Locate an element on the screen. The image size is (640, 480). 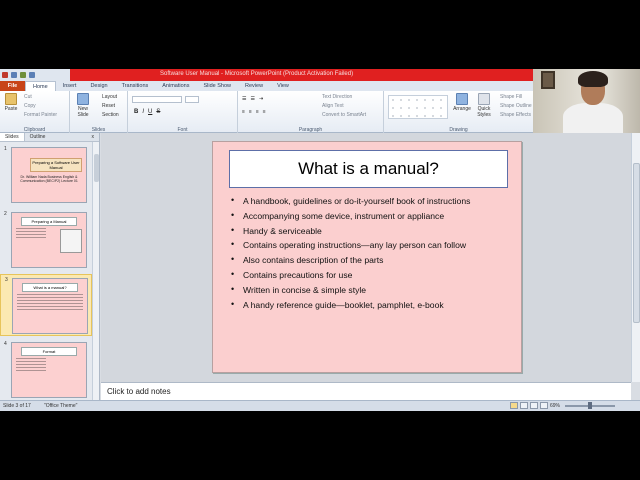
slide-title: What is a manual? is located at coordinates (368, 169).